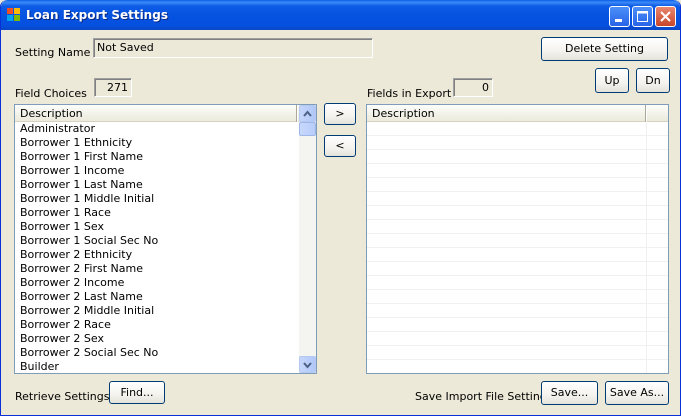  I want to click on list-item: Borrower 2 Last Name, so click(86, 297).